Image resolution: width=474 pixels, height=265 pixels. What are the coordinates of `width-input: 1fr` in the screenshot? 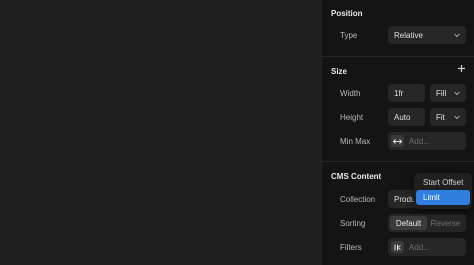 It's located at (406, 93).